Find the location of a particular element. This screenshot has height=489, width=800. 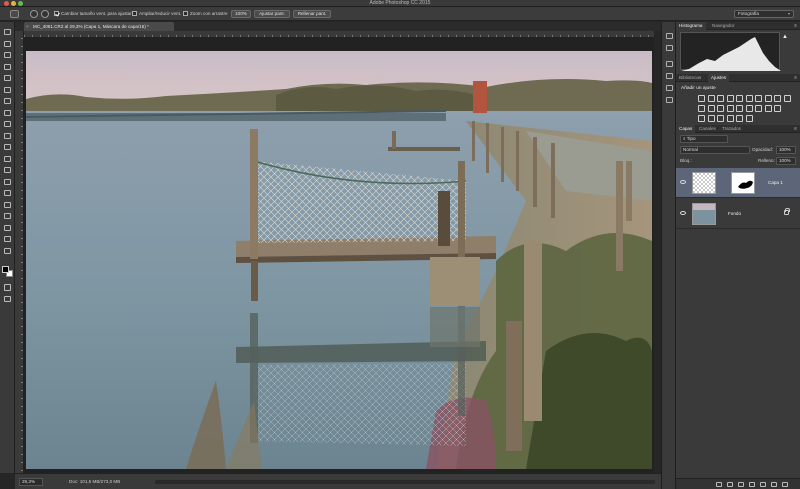

new-group-icon is located at coordinates (763, 484).